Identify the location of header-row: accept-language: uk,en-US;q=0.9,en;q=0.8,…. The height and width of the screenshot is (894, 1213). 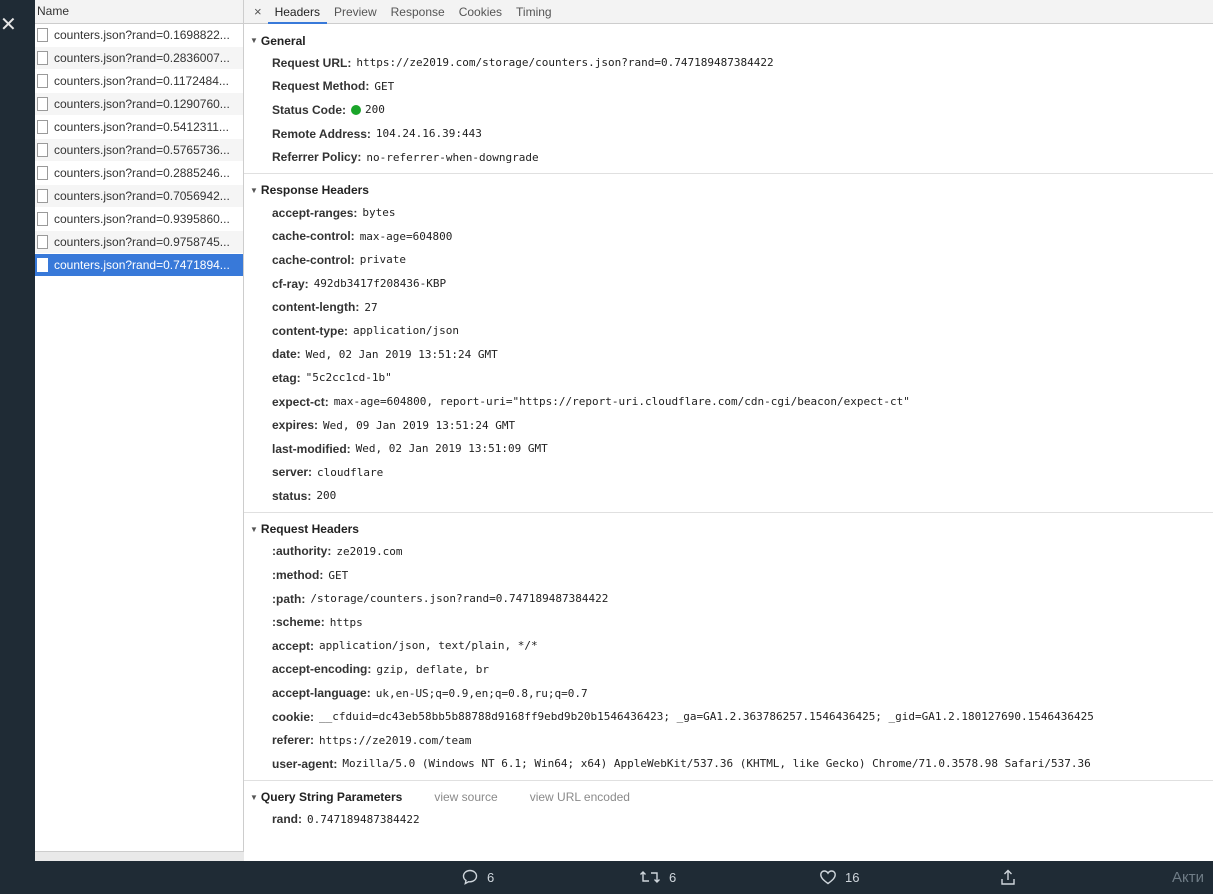
(728, 693).